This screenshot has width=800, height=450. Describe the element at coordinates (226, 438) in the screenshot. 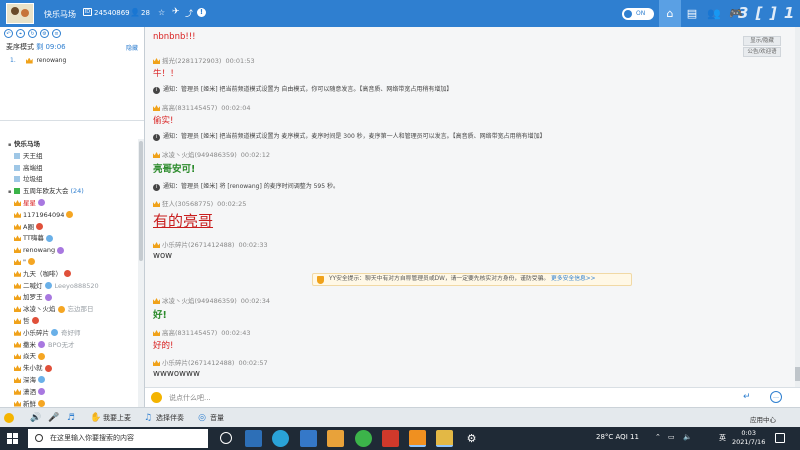

I see `task-view-icon` at that location.